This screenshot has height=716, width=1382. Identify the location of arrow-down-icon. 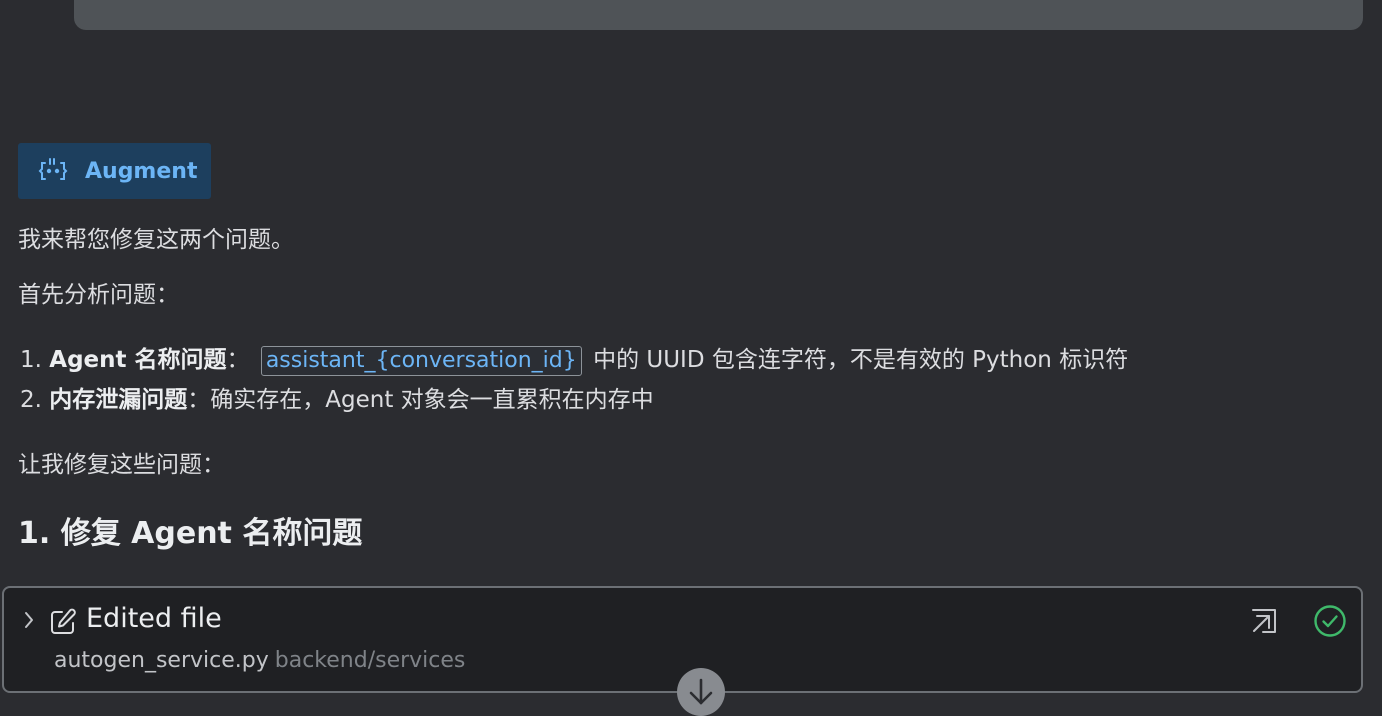
(701, 689).